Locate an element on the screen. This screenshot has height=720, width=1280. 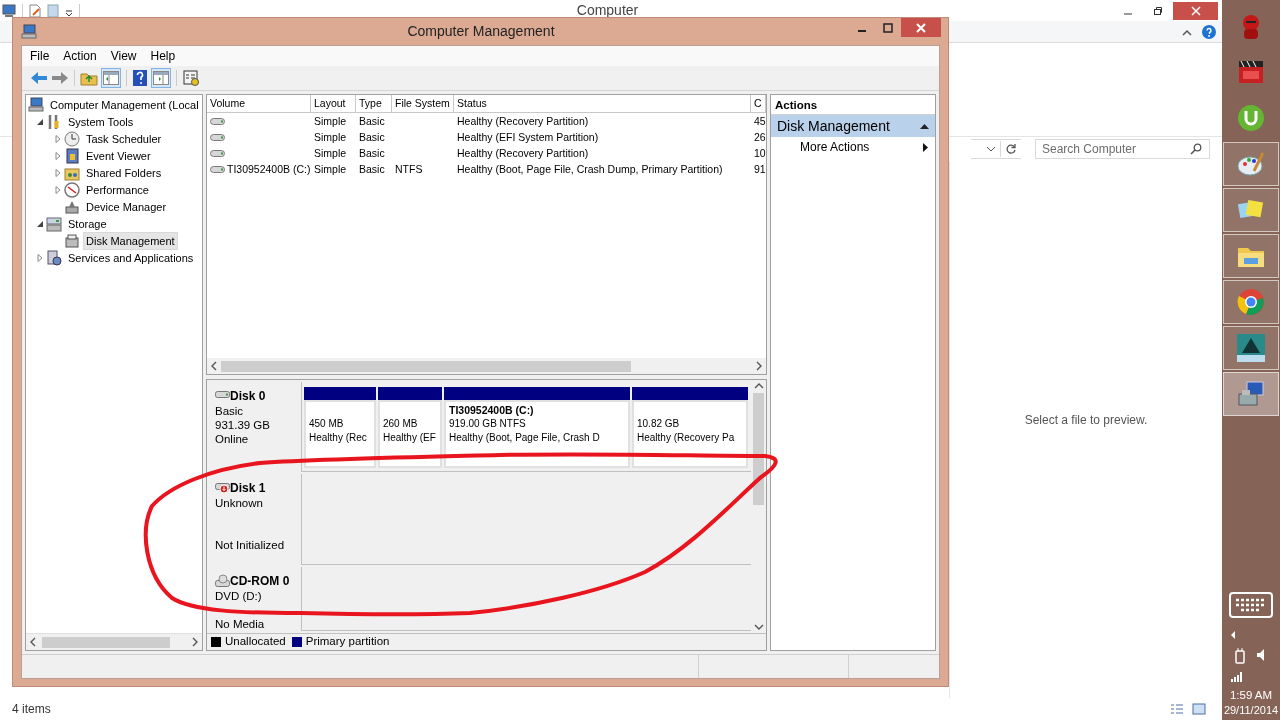
table-cell-text: 91 is located at coordinates (760, 169).